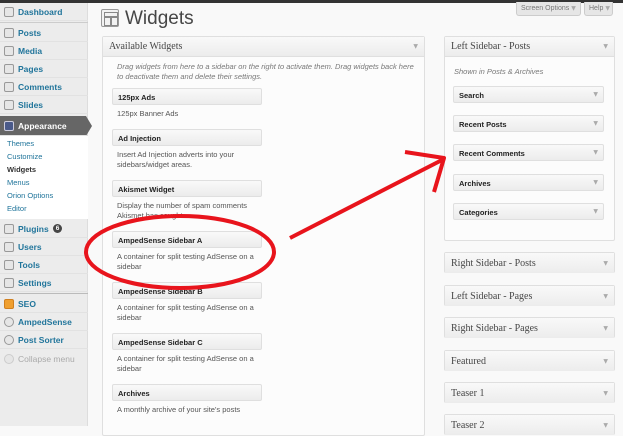 The height and width of the screenshot is (436, 623). Describe the element at coordinates (57, 228) in the screenshot. I see `update-count-badge: 6` at that location.